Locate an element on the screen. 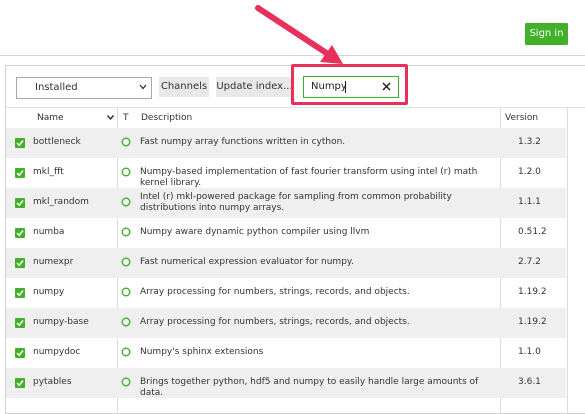 The width and height of the screenshot is (585, 414). annotation-arrow-icon is located at coordinates (299, 34).